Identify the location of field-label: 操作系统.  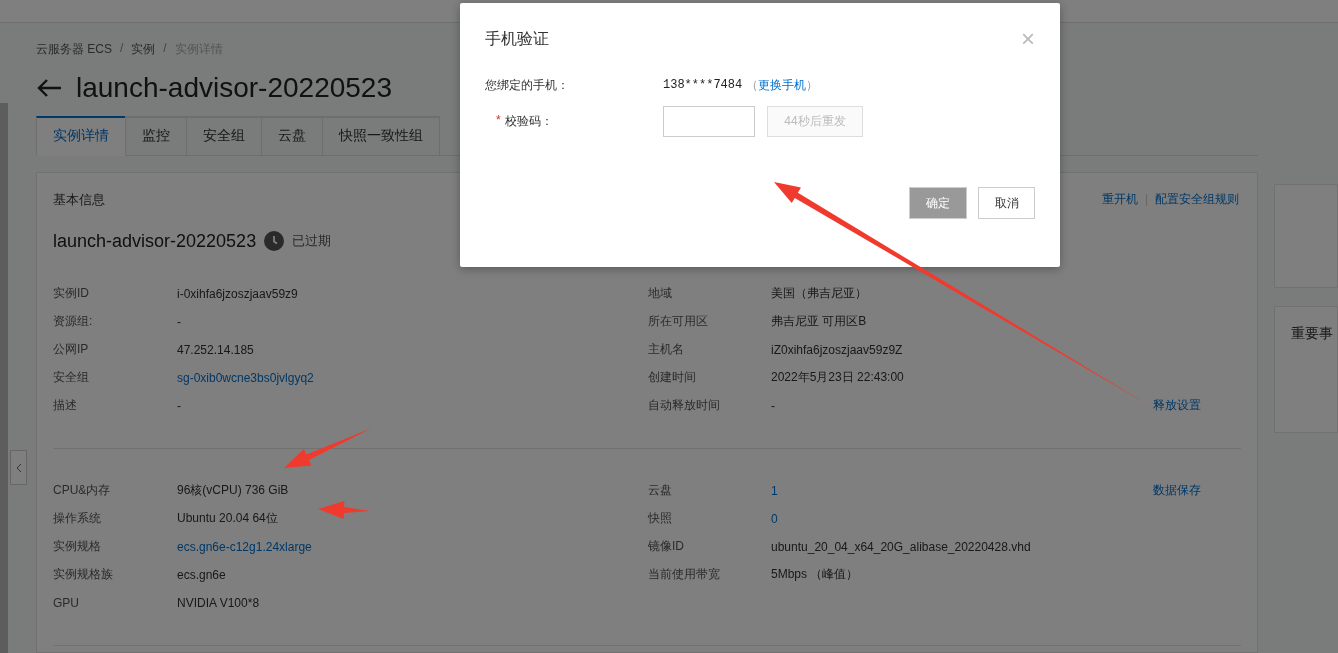
(77, 519).